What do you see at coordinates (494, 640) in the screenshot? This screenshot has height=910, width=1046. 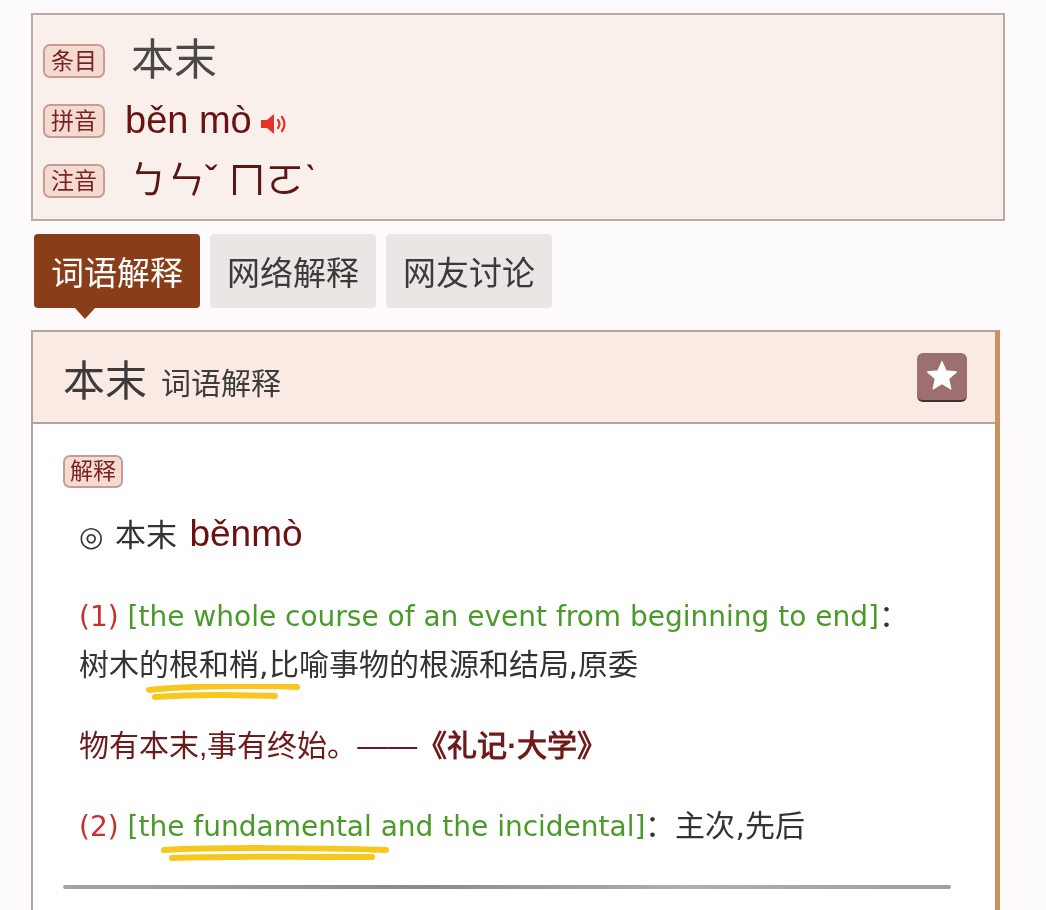 I see `sense-definition: (1) [the whole course of an event from beginning to end]：树木的根和梢,比喻事物的根源和结局,原委` at bounding box center [494, 640].